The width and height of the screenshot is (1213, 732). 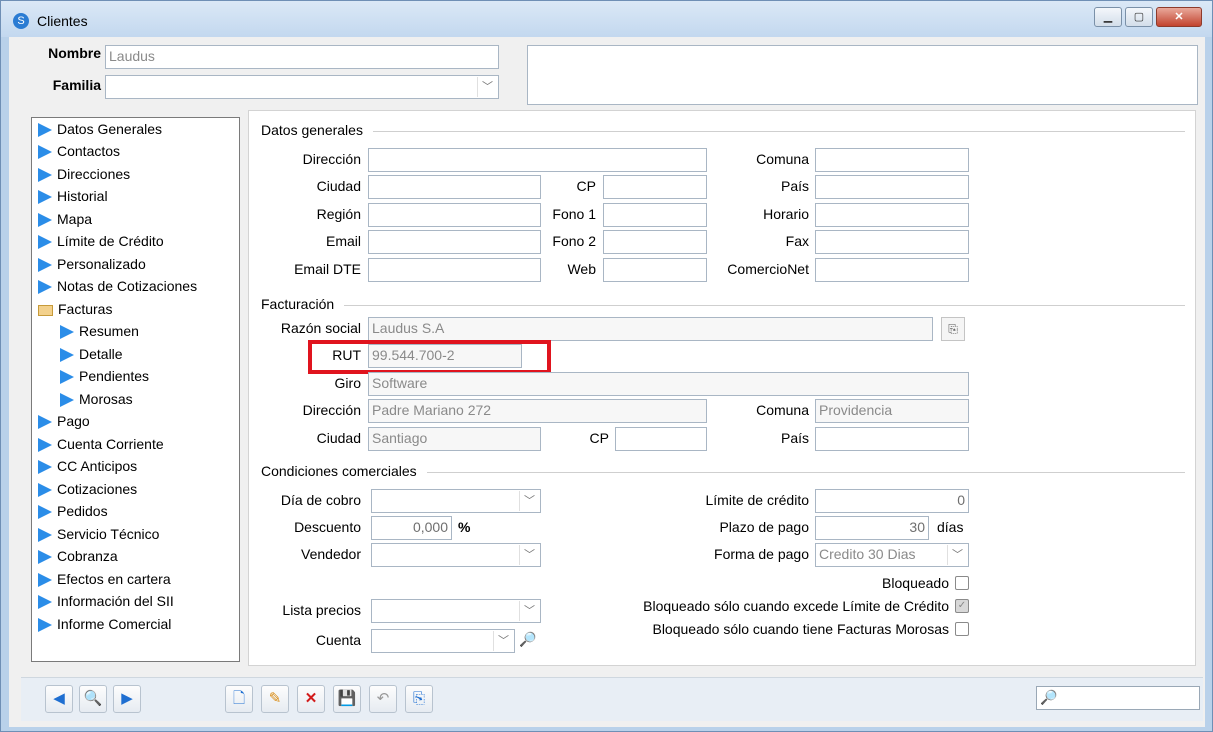 What do you see at coordinates (92, 264) in the screenshot?
I see `sidebar-item-personalizado: Personalizado` at bounding box center [92, 264].